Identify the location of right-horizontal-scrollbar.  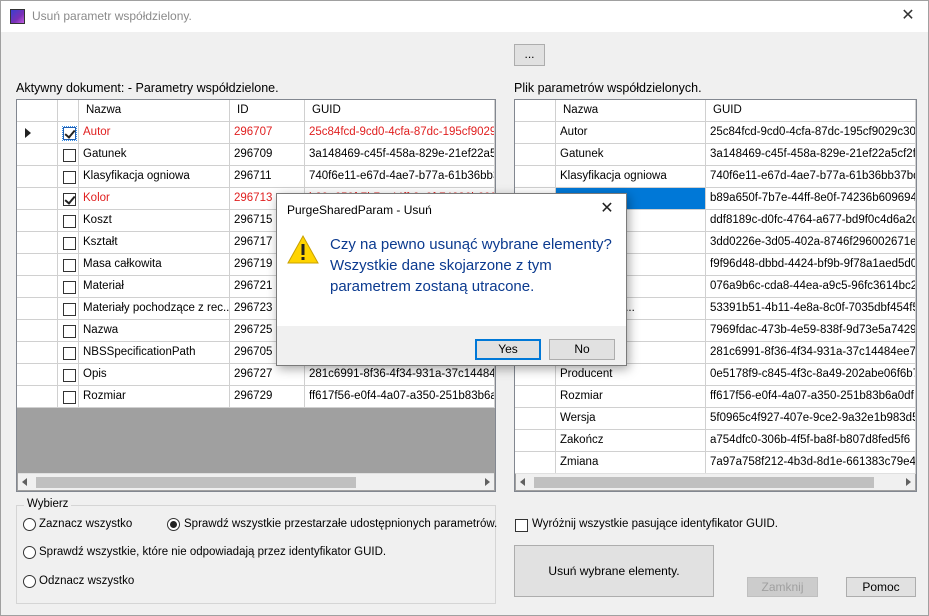
(715, 481).